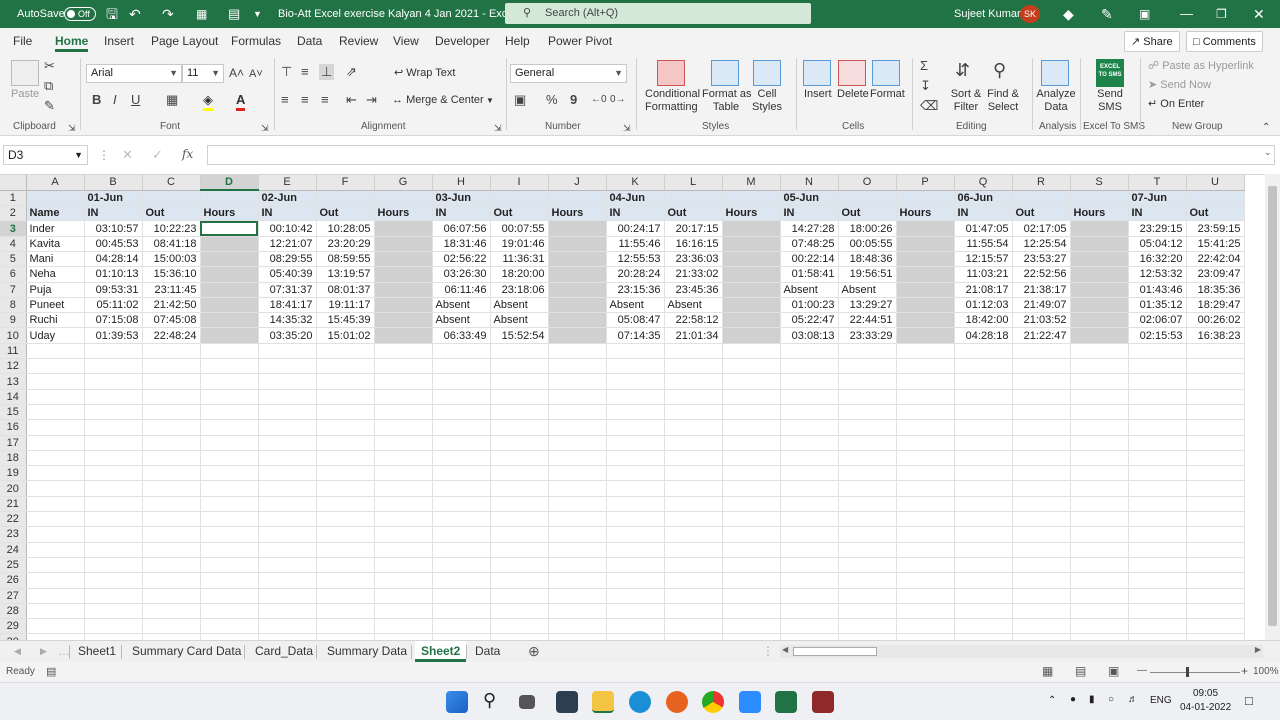  Describe the element at coordinates (809, 458) in the screenshot. I see `cell-n18` at that location.